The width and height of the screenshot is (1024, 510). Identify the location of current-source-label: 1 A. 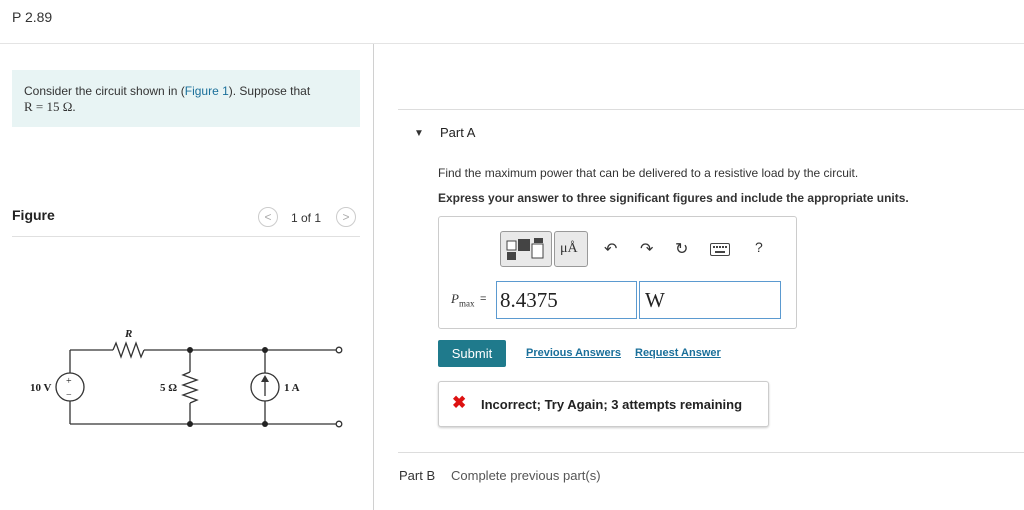
(292, 388).